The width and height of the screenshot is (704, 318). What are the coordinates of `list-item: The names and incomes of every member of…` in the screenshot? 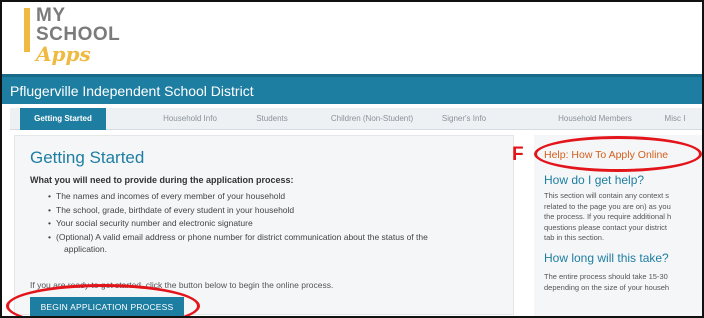 It's located at (273, 197).